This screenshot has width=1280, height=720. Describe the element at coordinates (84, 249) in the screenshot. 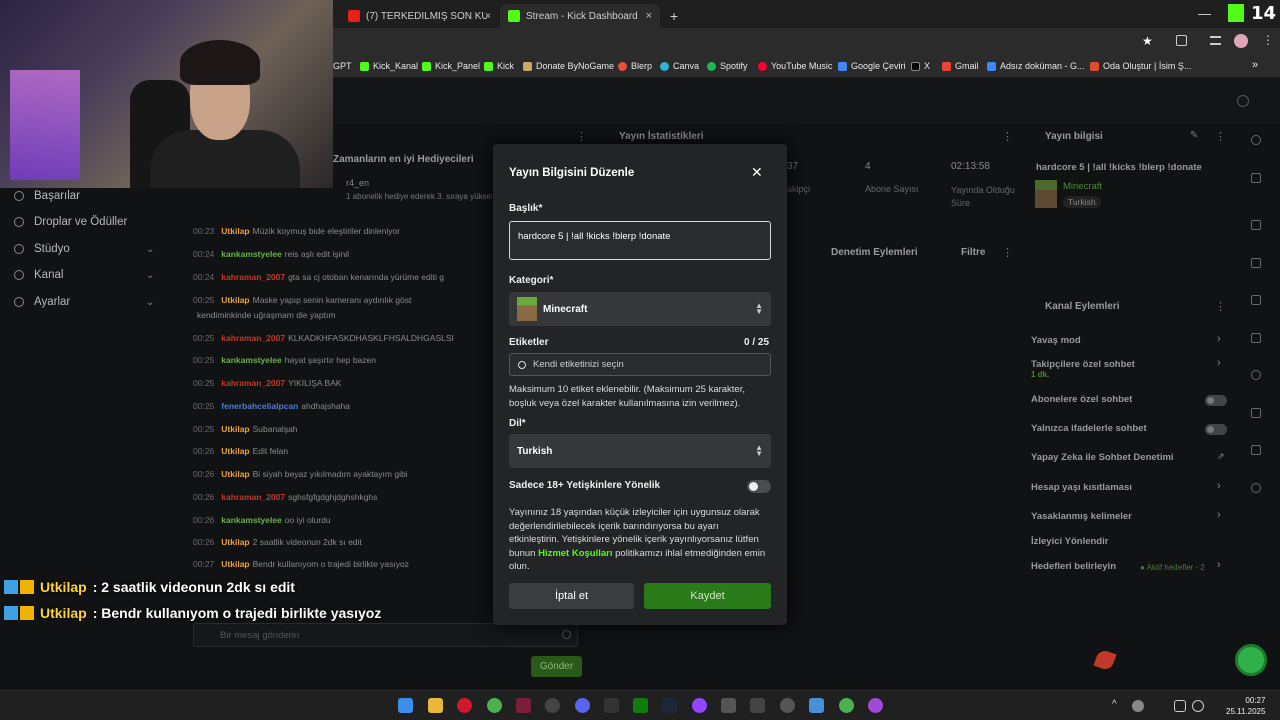

I see `nav-studio: Stüdyo ⌄` at that location.